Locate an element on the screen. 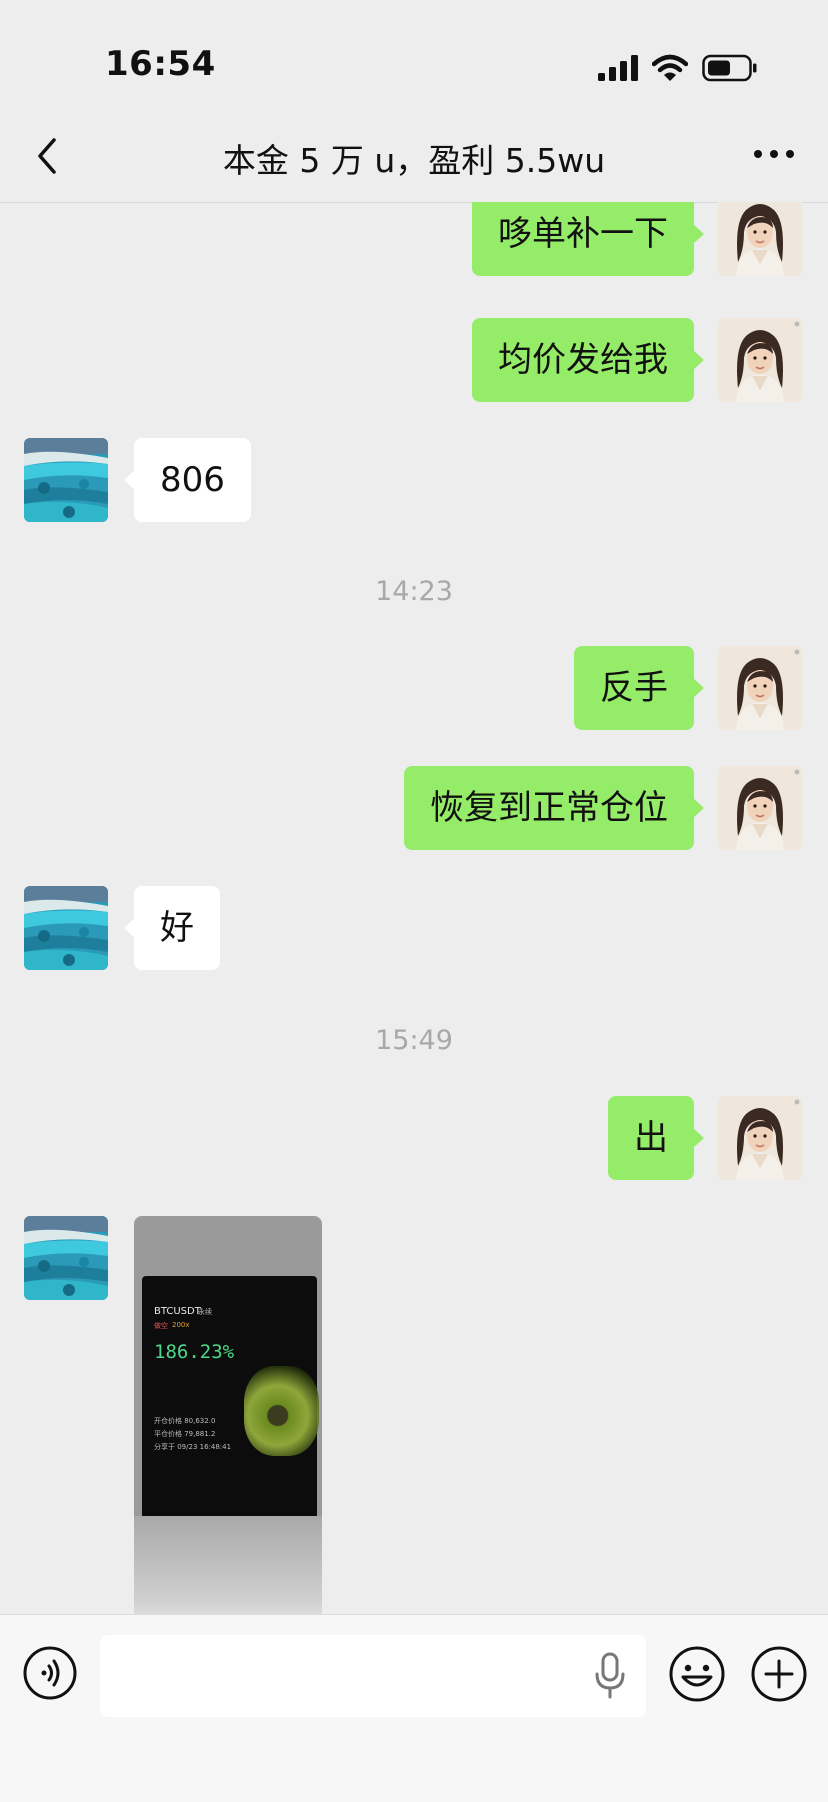 The height and width of the screenshot is (1802, 828). image-contract-tag: 永续 is located at coordinates (205, 1312).